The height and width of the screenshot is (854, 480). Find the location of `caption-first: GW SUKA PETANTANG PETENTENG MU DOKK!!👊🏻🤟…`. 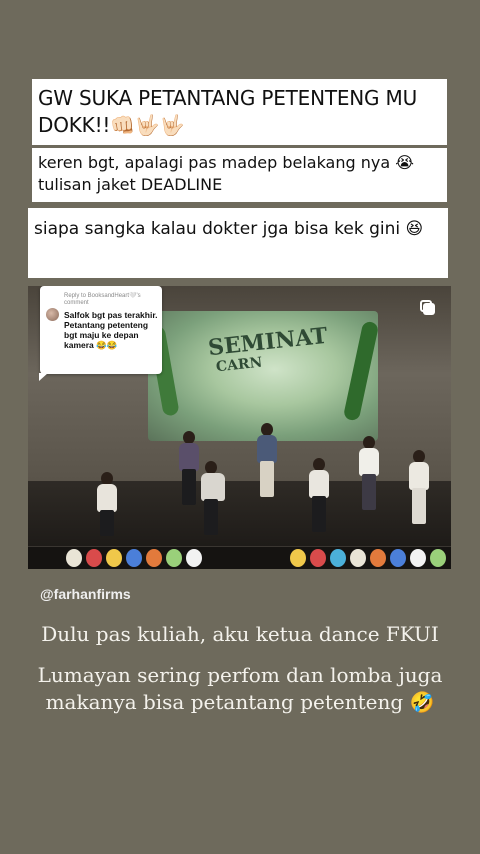

caption-first: GW SUKA PETANTANG PETENTENG MU DOKK!!👊🏻🤟… is located at coordinates (239, 112).